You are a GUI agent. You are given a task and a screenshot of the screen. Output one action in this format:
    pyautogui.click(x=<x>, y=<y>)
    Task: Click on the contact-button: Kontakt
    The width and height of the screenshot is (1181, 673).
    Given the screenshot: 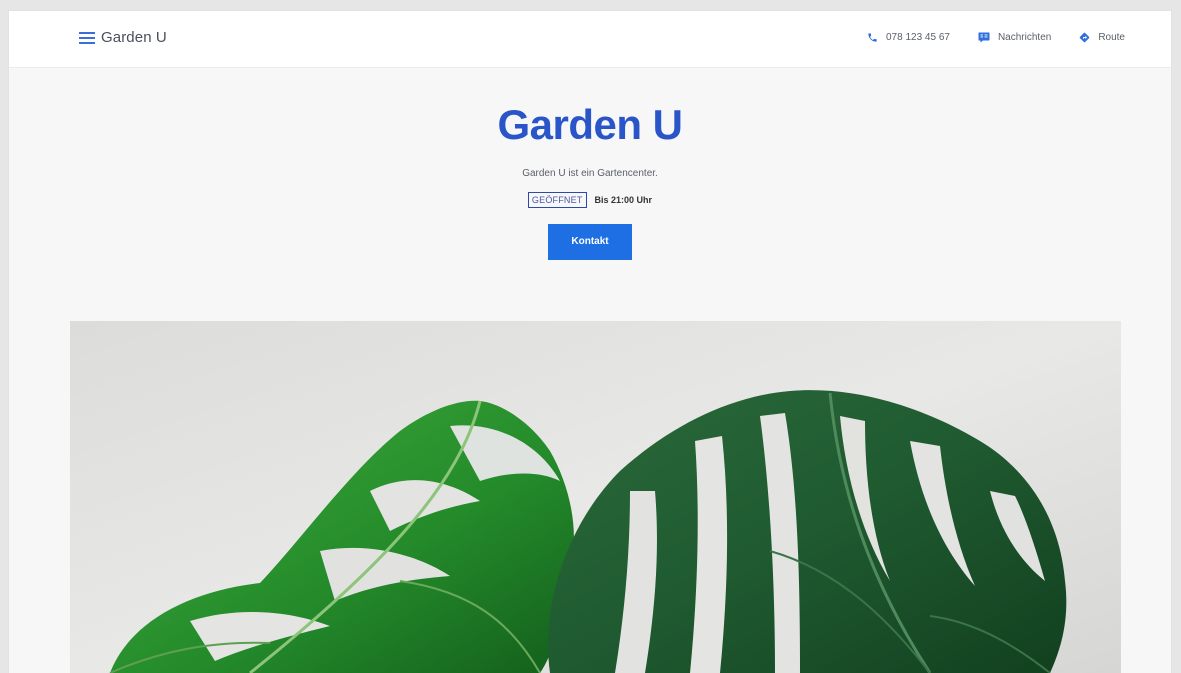 What is the action you would take?
    pyautogui.click(x=590, y=242)
    